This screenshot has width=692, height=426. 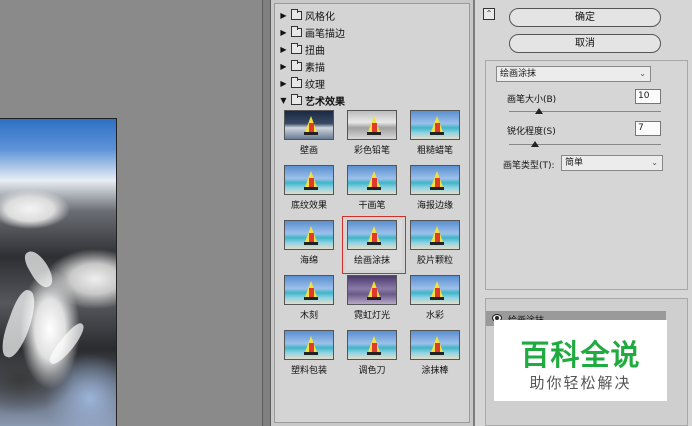 I want to click on filter-cutout: 木刻, so click(x=311, y=300).